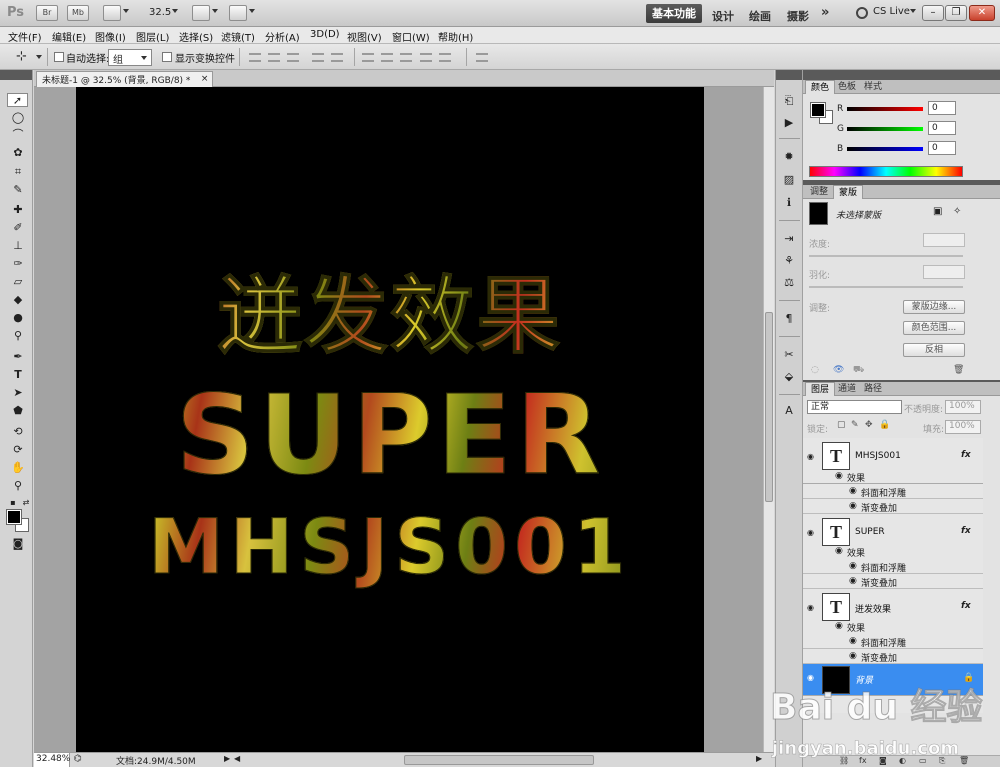  I want to click on feather-slider, so click(886, 287).